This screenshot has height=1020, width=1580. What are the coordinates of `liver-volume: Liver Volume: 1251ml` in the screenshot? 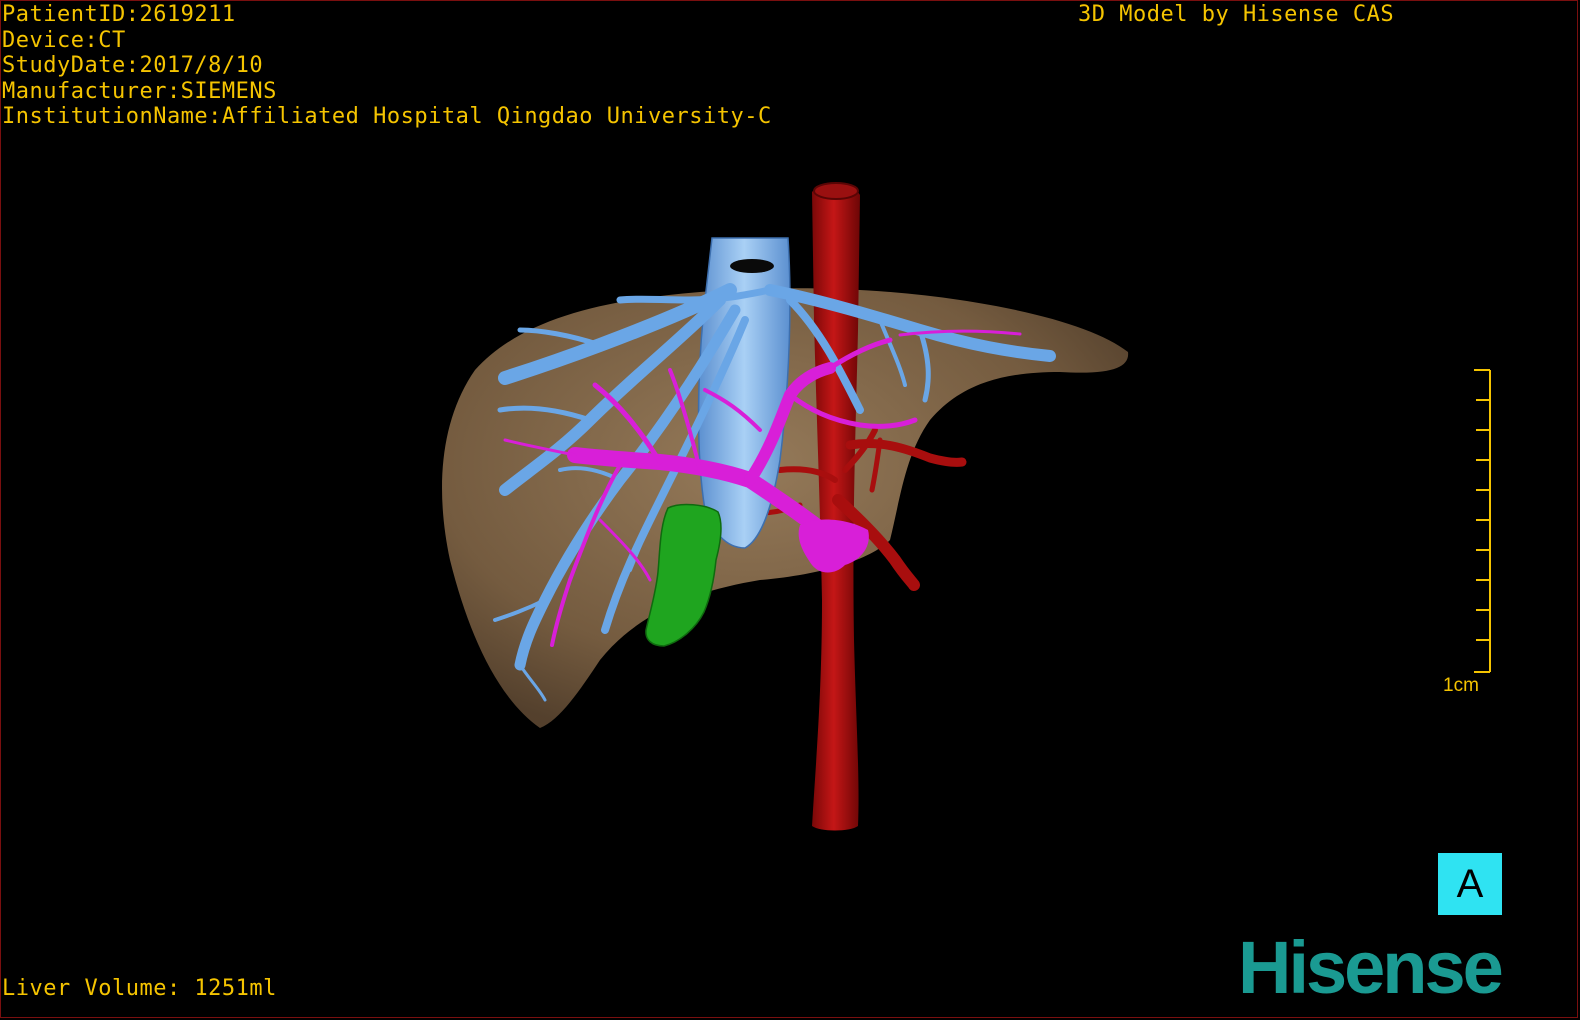 It's located at (139, 988).